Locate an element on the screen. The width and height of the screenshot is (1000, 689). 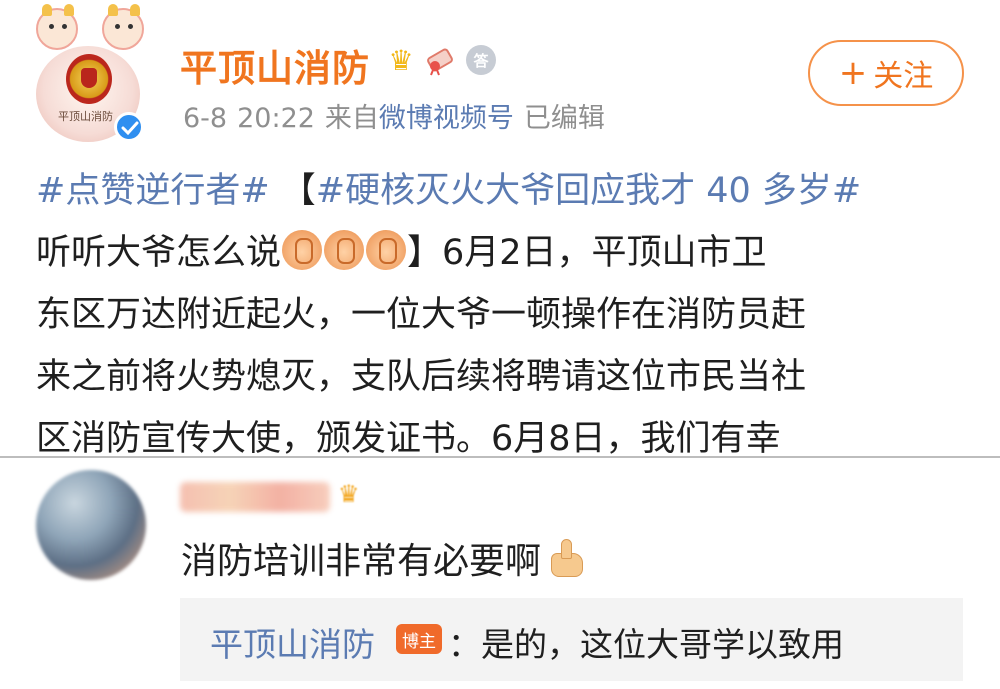
medal-text: 答 is located at coordinates (481, 60).